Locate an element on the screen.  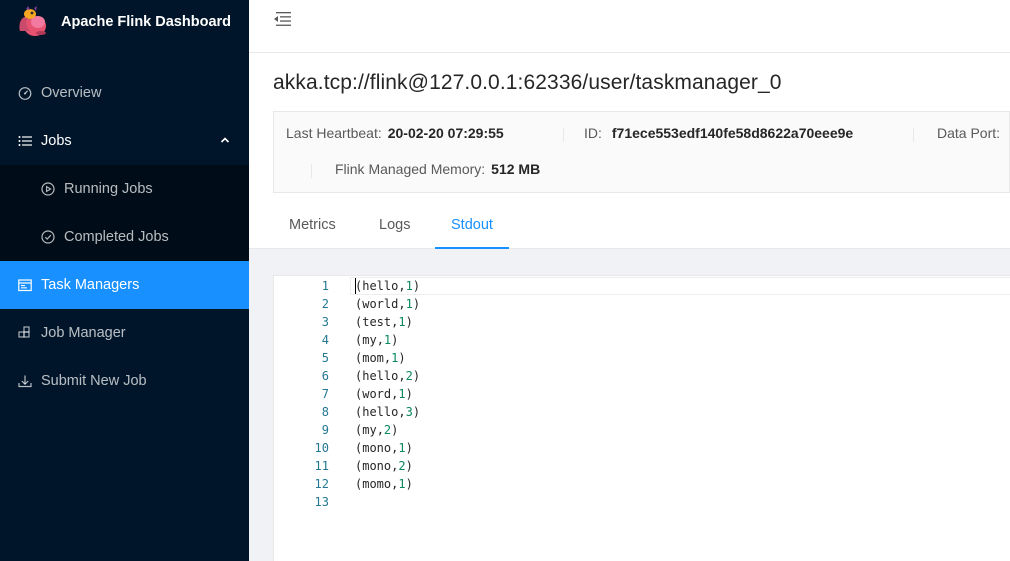
line-content: (hello,3) is located at coordinates (387, 412).